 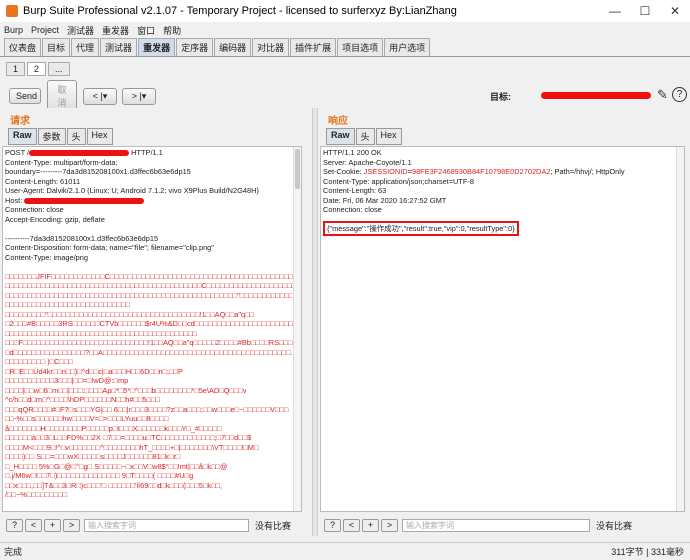 What do you see at coordinates (313, 47) in the screenshot?
I see `tab-extender: 插件扩展` at bounding box center [313, 47].